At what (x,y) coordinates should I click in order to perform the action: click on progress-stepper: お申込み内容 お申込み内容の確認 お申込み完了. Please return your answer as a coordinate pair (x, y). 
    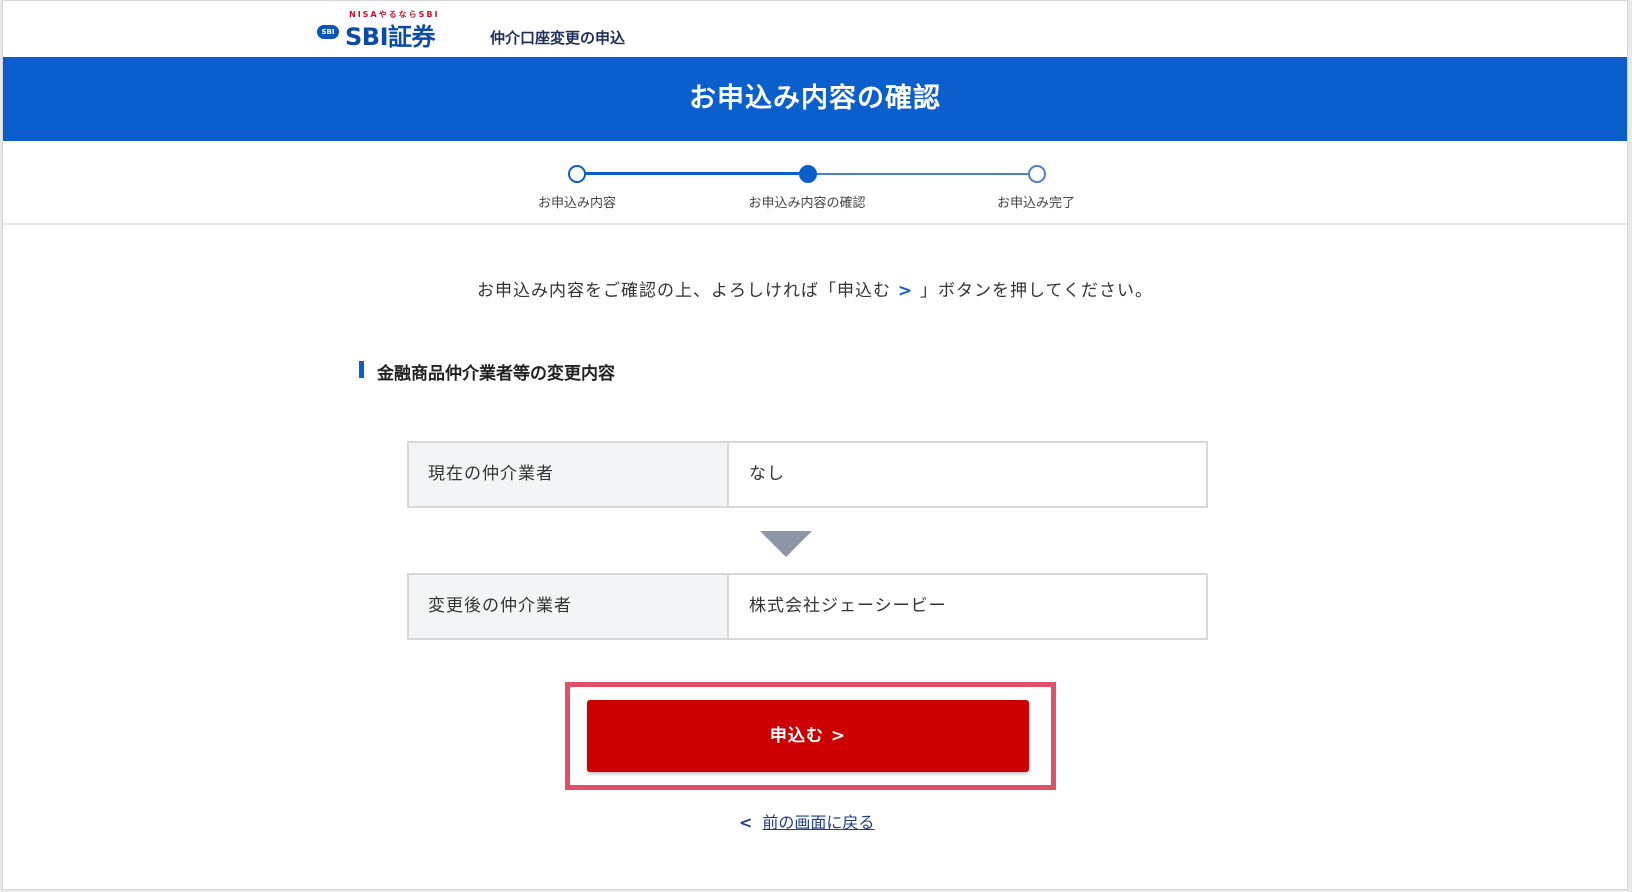
    Looking at the image, I should click on (815, 183).